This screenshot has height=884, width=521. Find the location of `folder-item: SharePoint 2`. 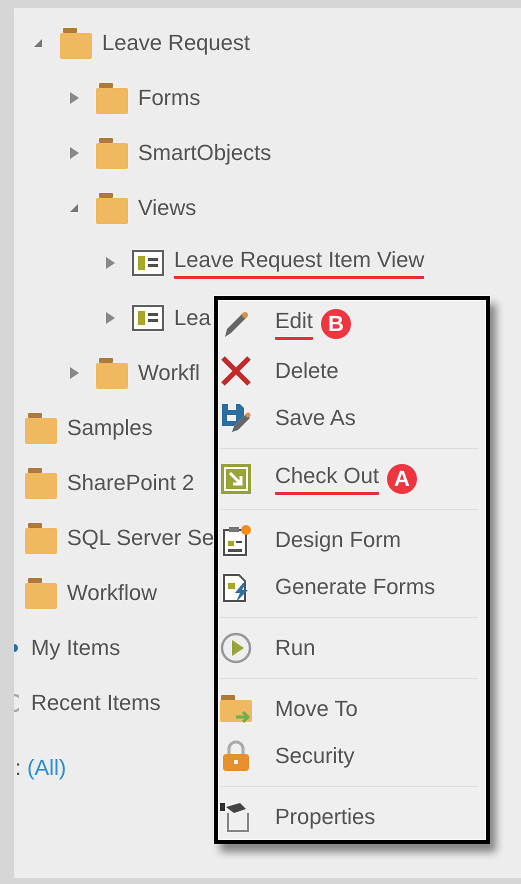

folder-item: SharePoint 2 is located at coordinates (130, 483).